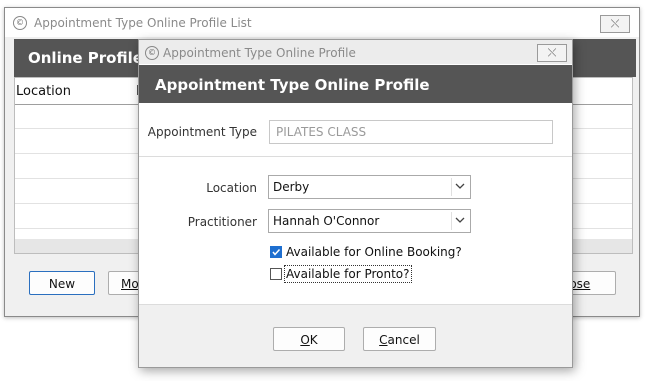  I want to click on location-select-value: Derby, so click(291, 187).